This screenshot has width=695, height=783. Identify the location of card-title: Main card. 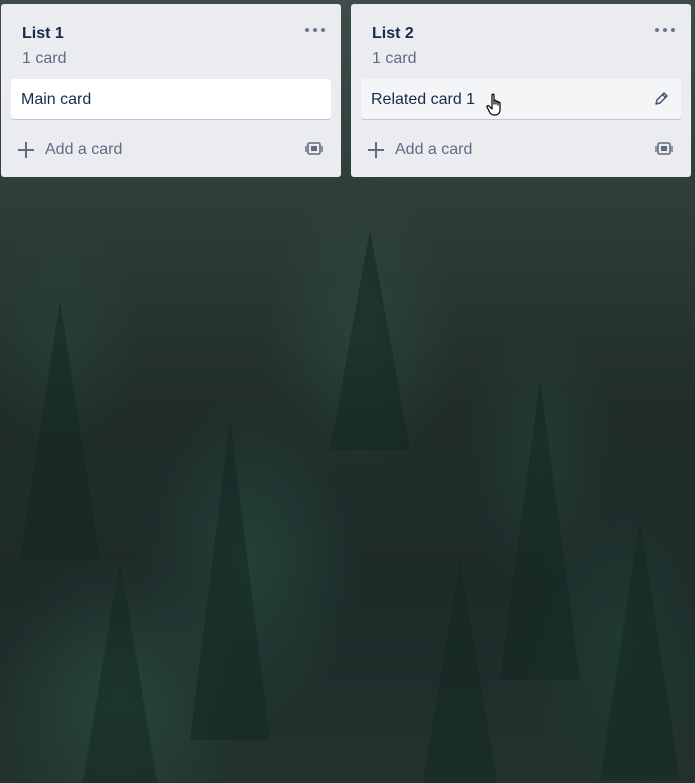
(56, 99).